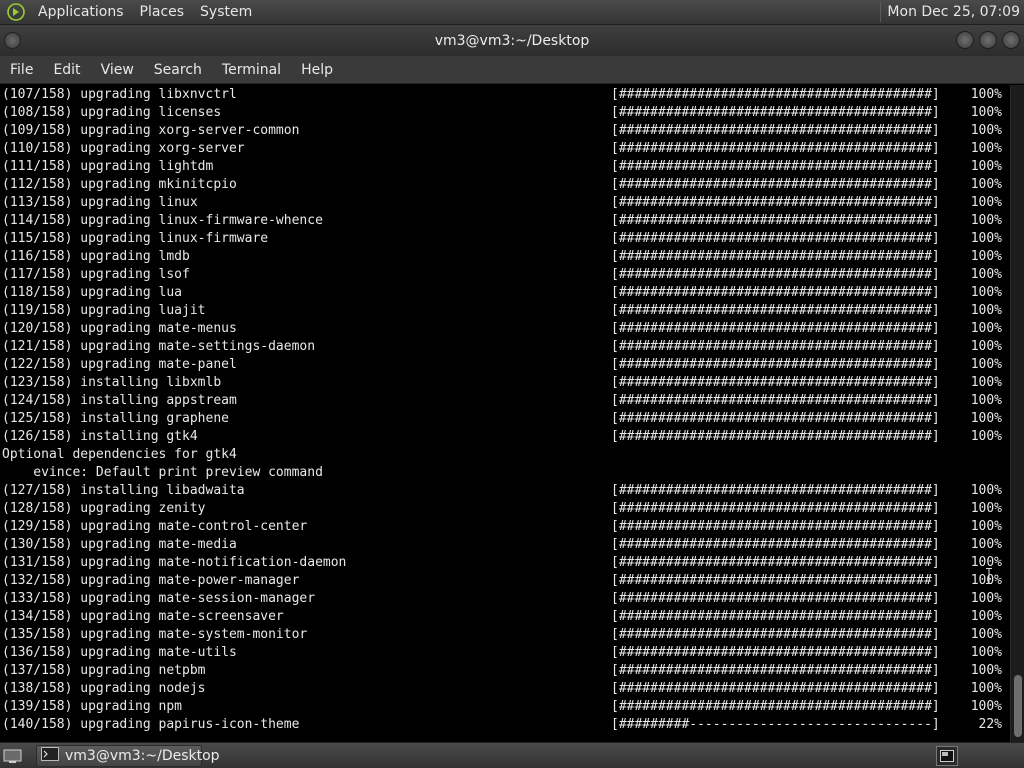 Image resolution: width=1024 pixels, height=768 pixels. What do you see at coordinates (119, 400) in the screenshot?
I see `terminal-line-text: (124/158) installing appstream` at bounding box center [119, 400].